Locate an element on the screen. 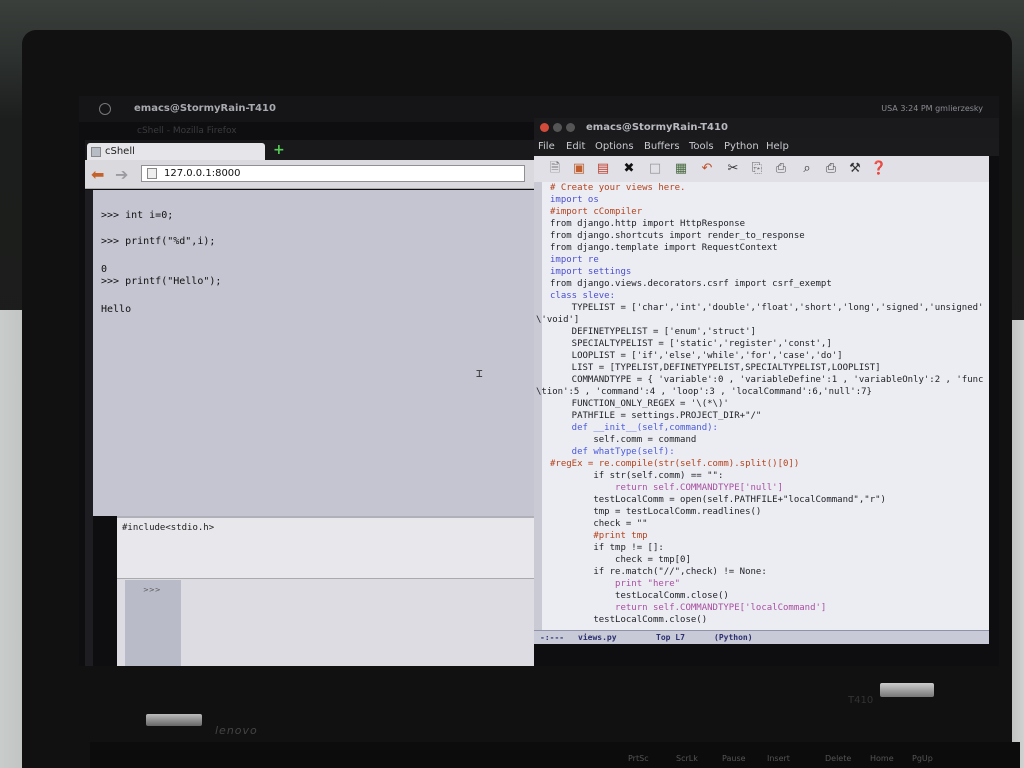  output-line: >>> int i=0; is located at coordinates (137, 215).